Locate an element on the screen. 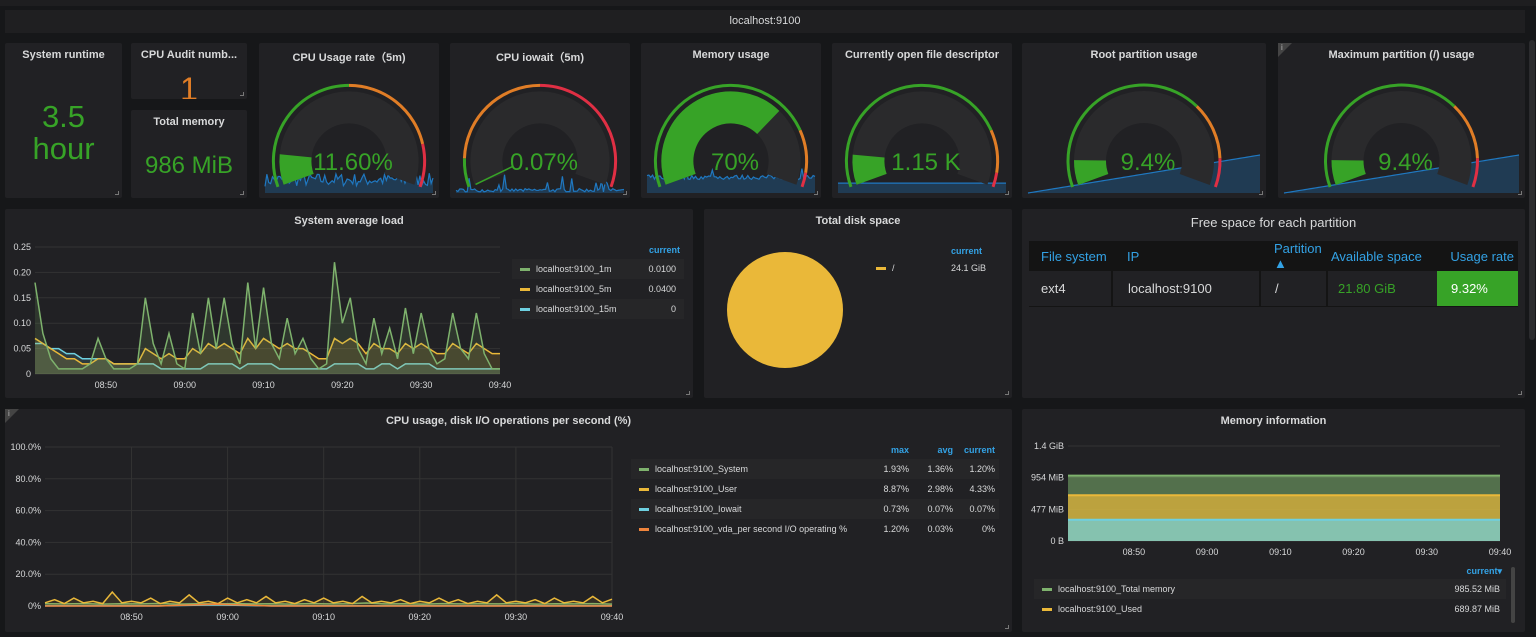 The height and width of the screenshot is (637, 1536). table-row: ext4 localhost:9100 / 21.80 GiB 9.32% is located at coordinates (1273, 288).